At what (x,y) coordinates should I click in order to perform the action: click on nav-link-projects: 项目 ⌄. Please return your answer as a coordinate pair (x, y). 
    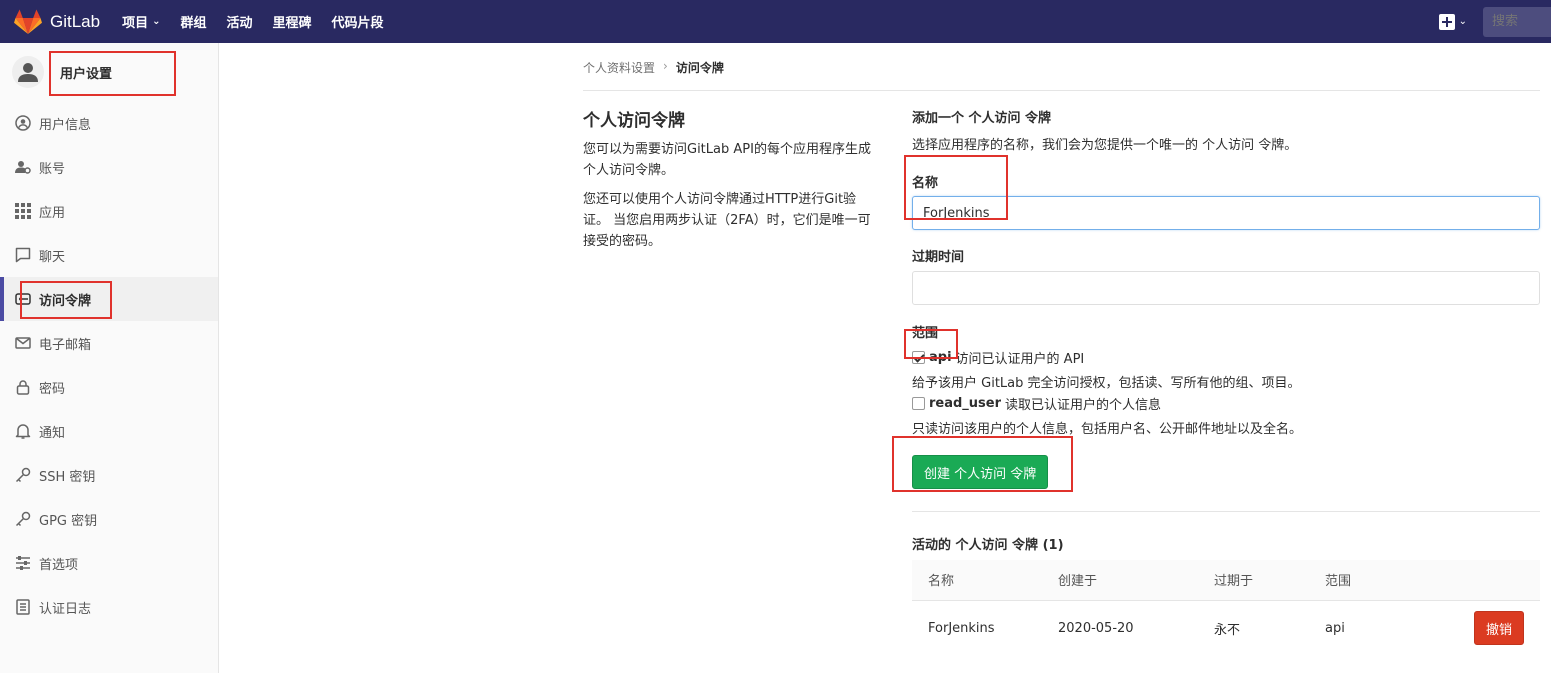
    Looking at the image, I should click on (141, 21).